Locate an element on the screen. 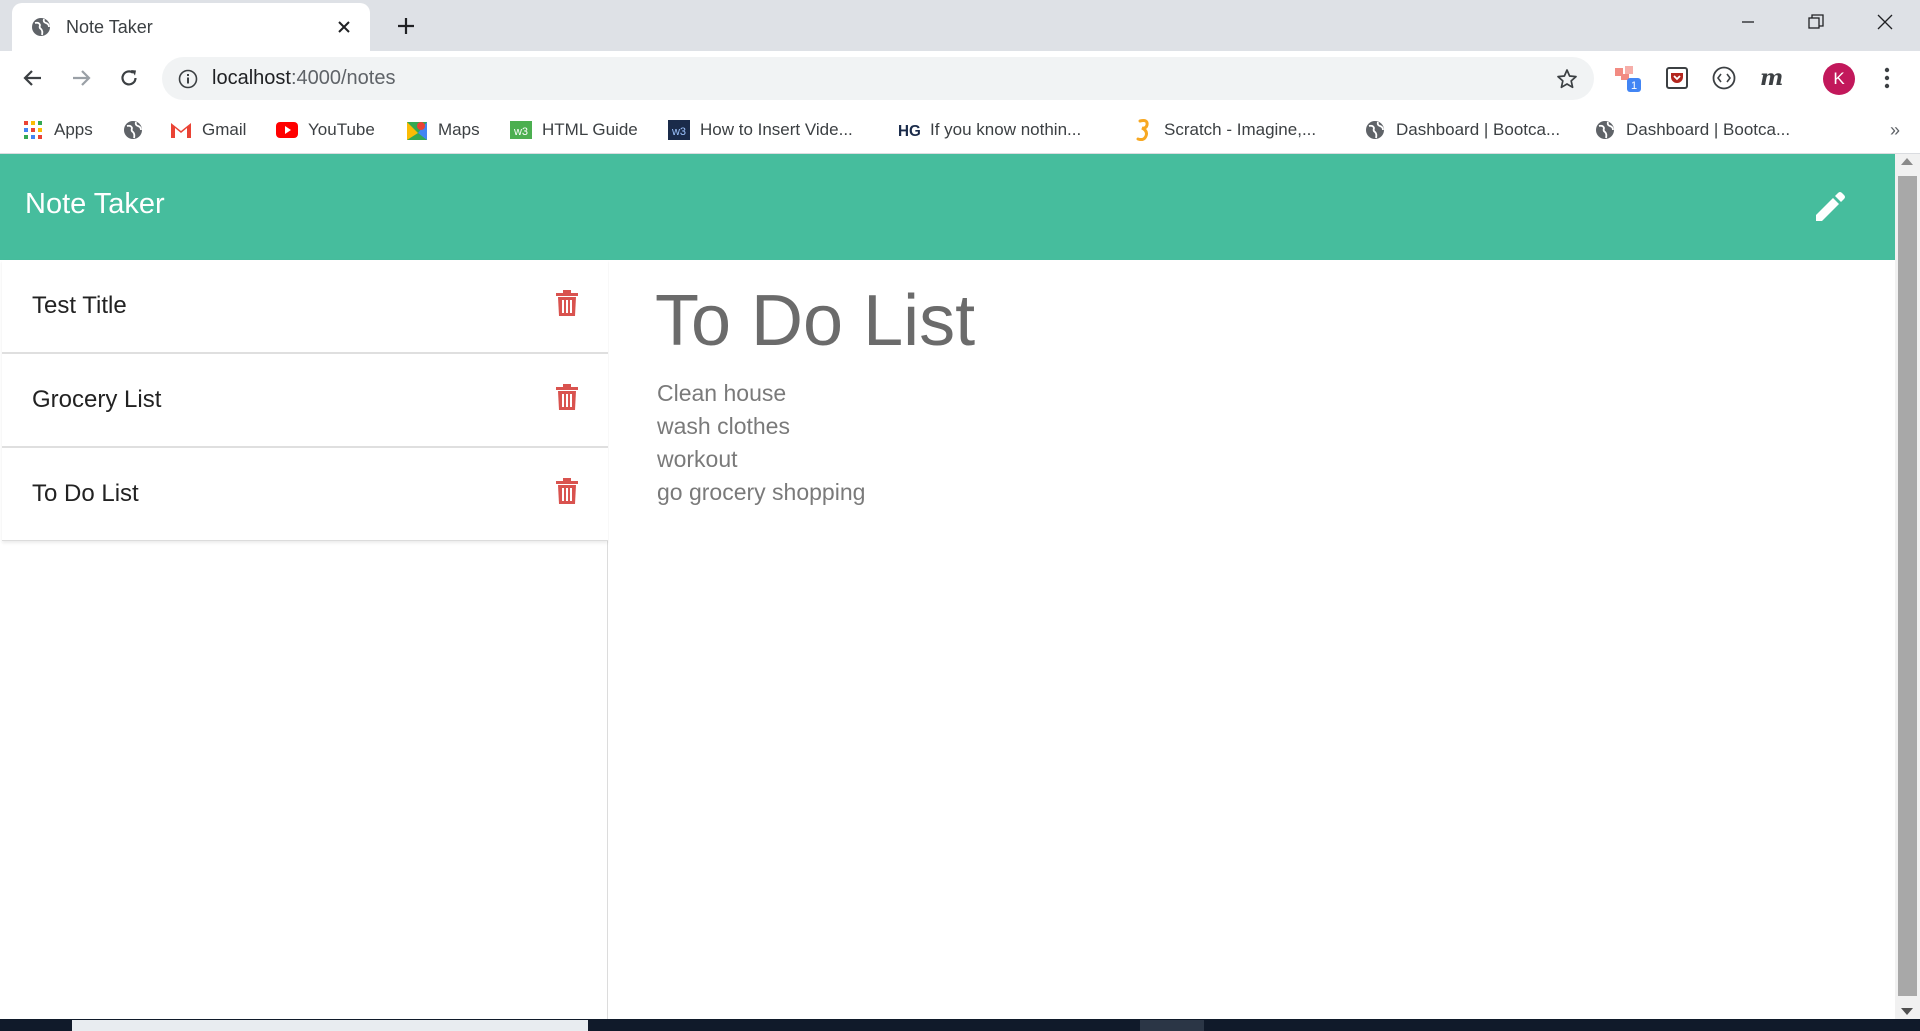  browser-toolbar: localhost:4000/notes 1 m K is located at coordinates (960, 78).